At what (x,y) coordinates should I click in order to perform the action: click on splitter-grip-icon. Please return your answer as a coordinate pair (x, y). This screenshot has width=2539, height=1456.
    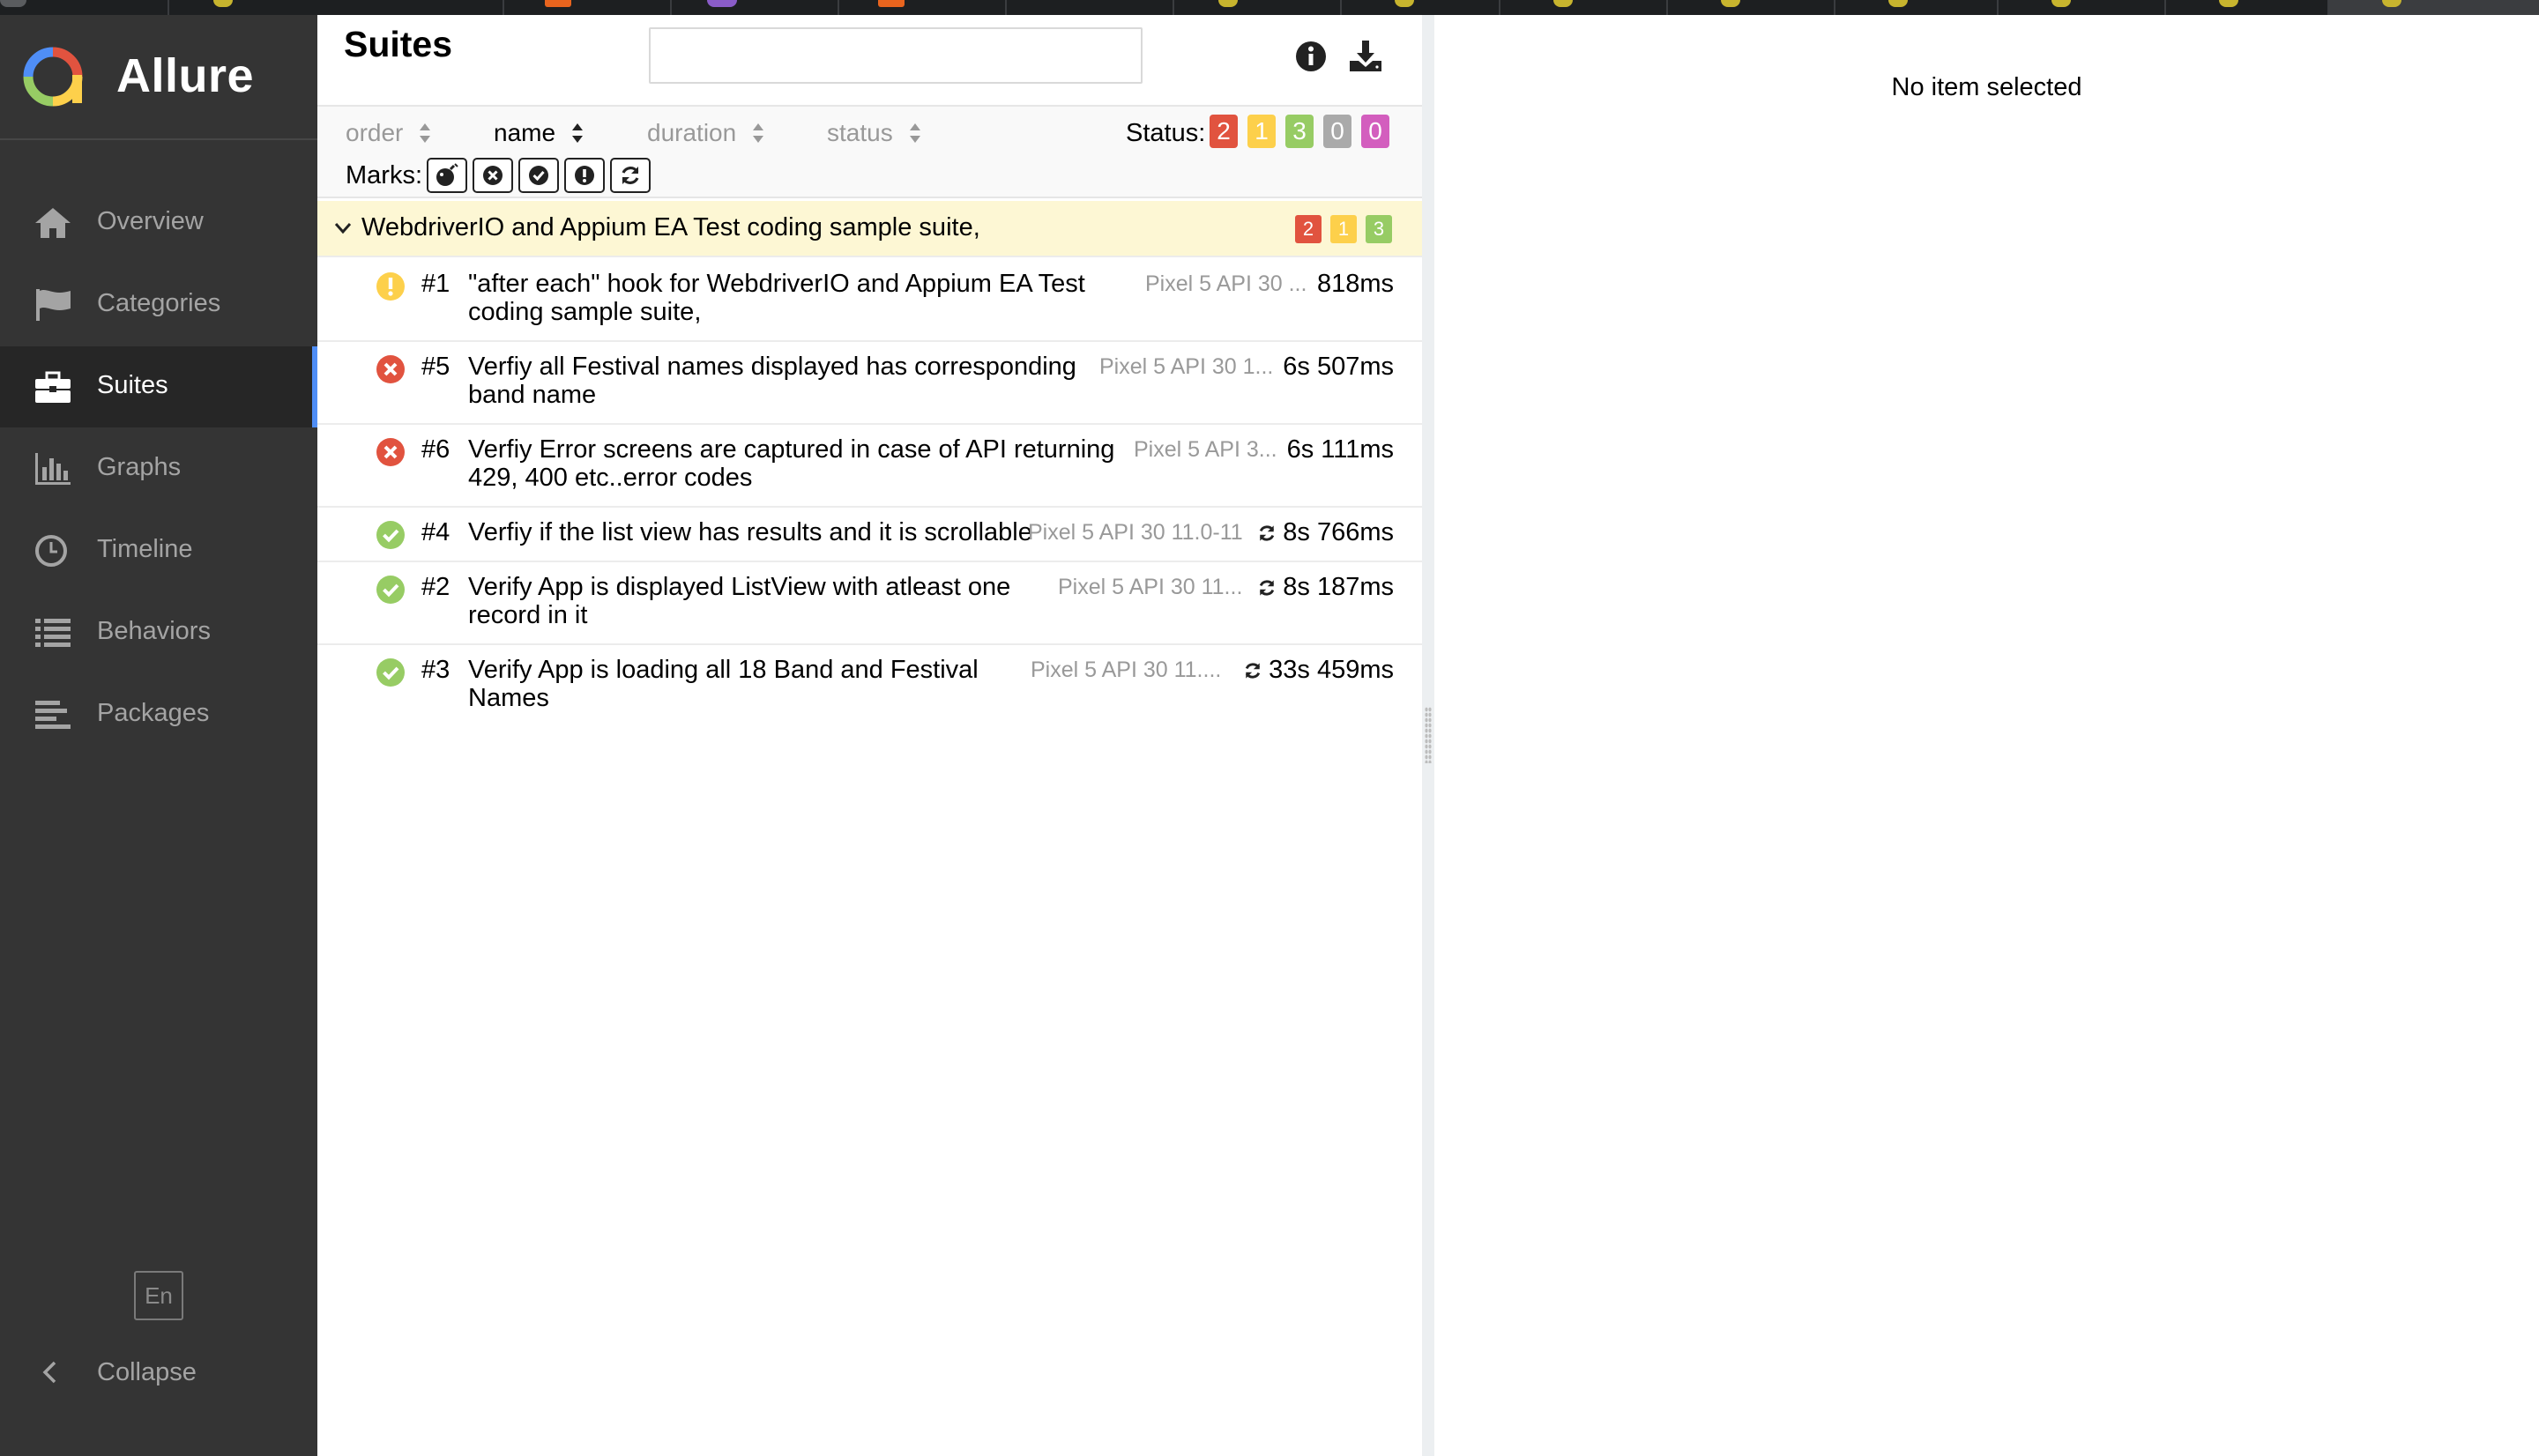
    Looking at the image, I should click on (1428, 735).